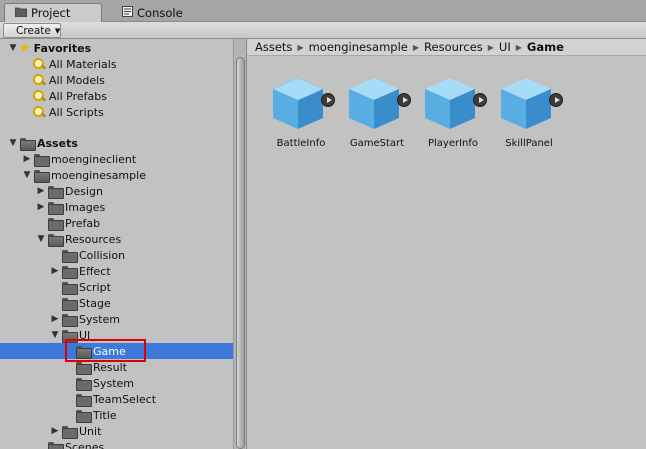 The height and width of the screenshot is (449, 646). Describe the element at coordinates (116, 223) in the screenshot. I see `tree-item-prefab: Prefab` at that location.